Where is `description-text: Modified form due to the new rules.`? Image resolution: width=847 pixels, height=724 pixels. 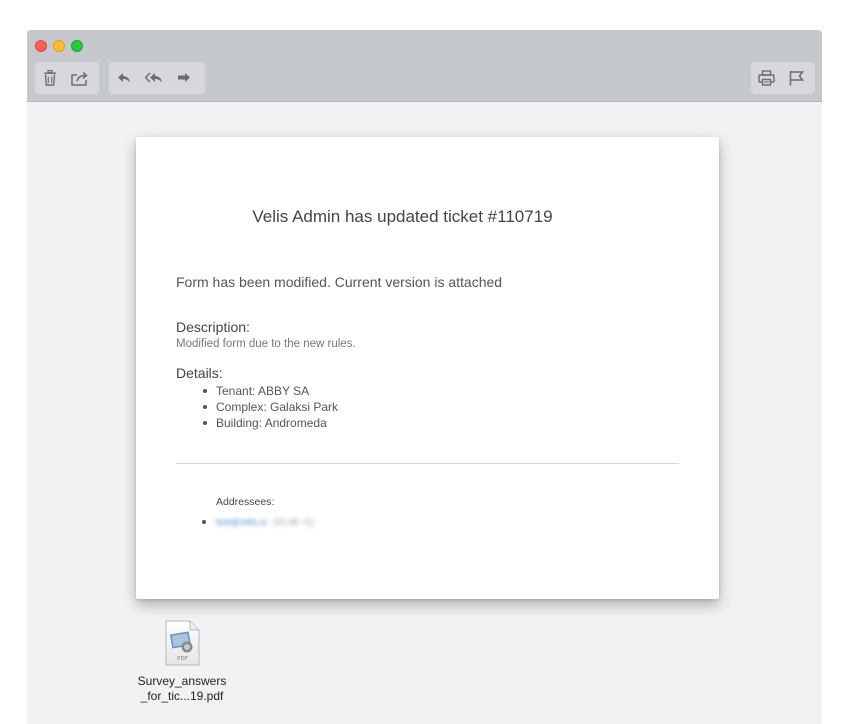
description-text: Modified form due to the new rules. is located at coordinates (266, 344).